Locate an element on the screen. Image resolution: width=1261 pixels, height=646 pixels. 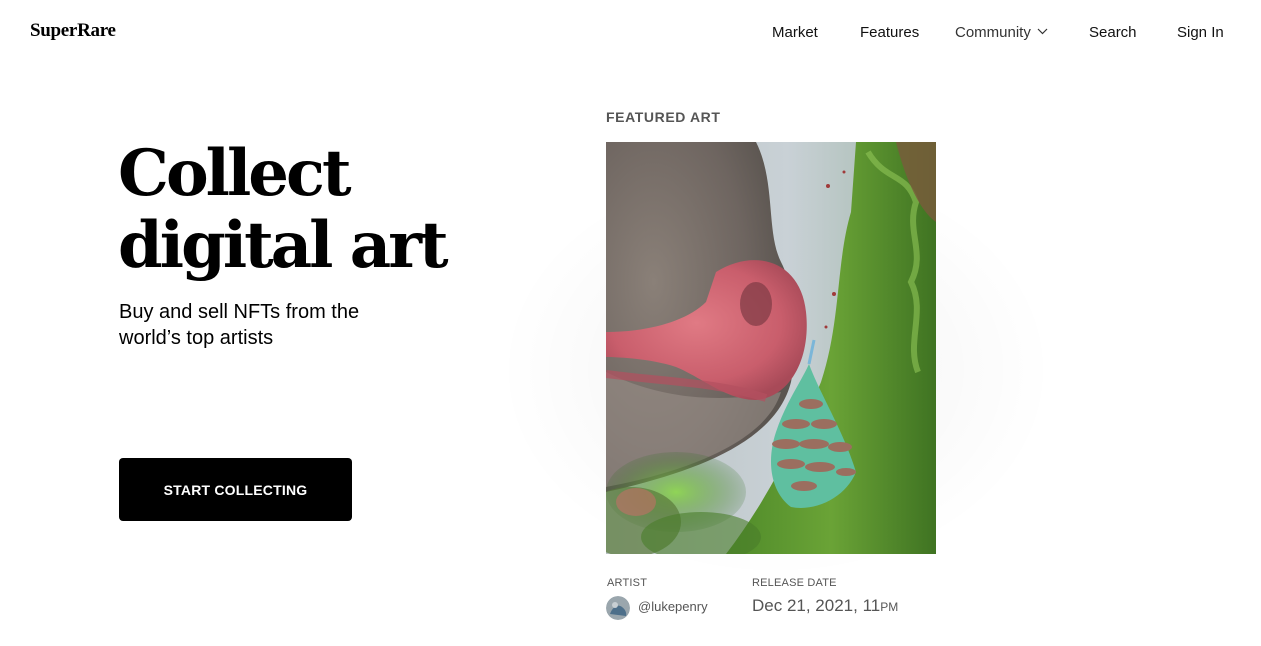
artist-label: ARTIST is located at coordinates (627, 583).